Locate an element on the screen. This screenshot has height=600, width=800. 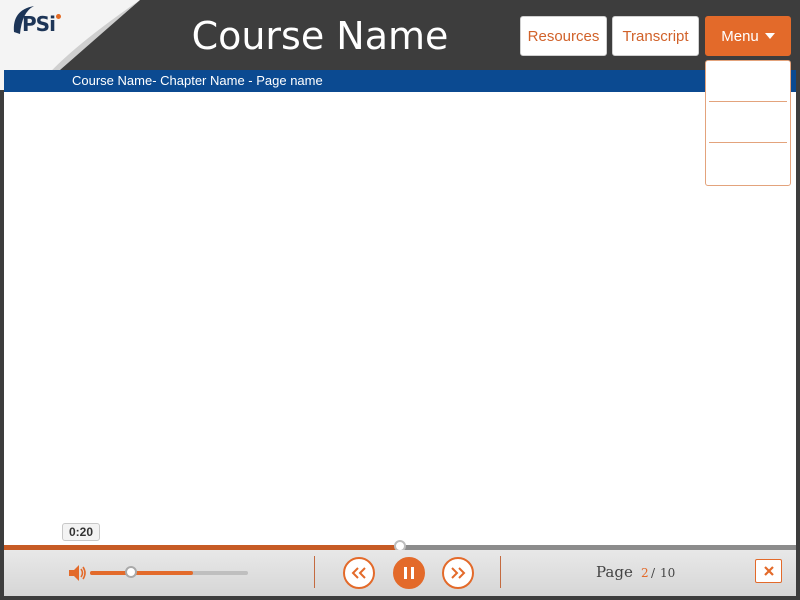
page-label: Page is located at coordinates (614, 572).